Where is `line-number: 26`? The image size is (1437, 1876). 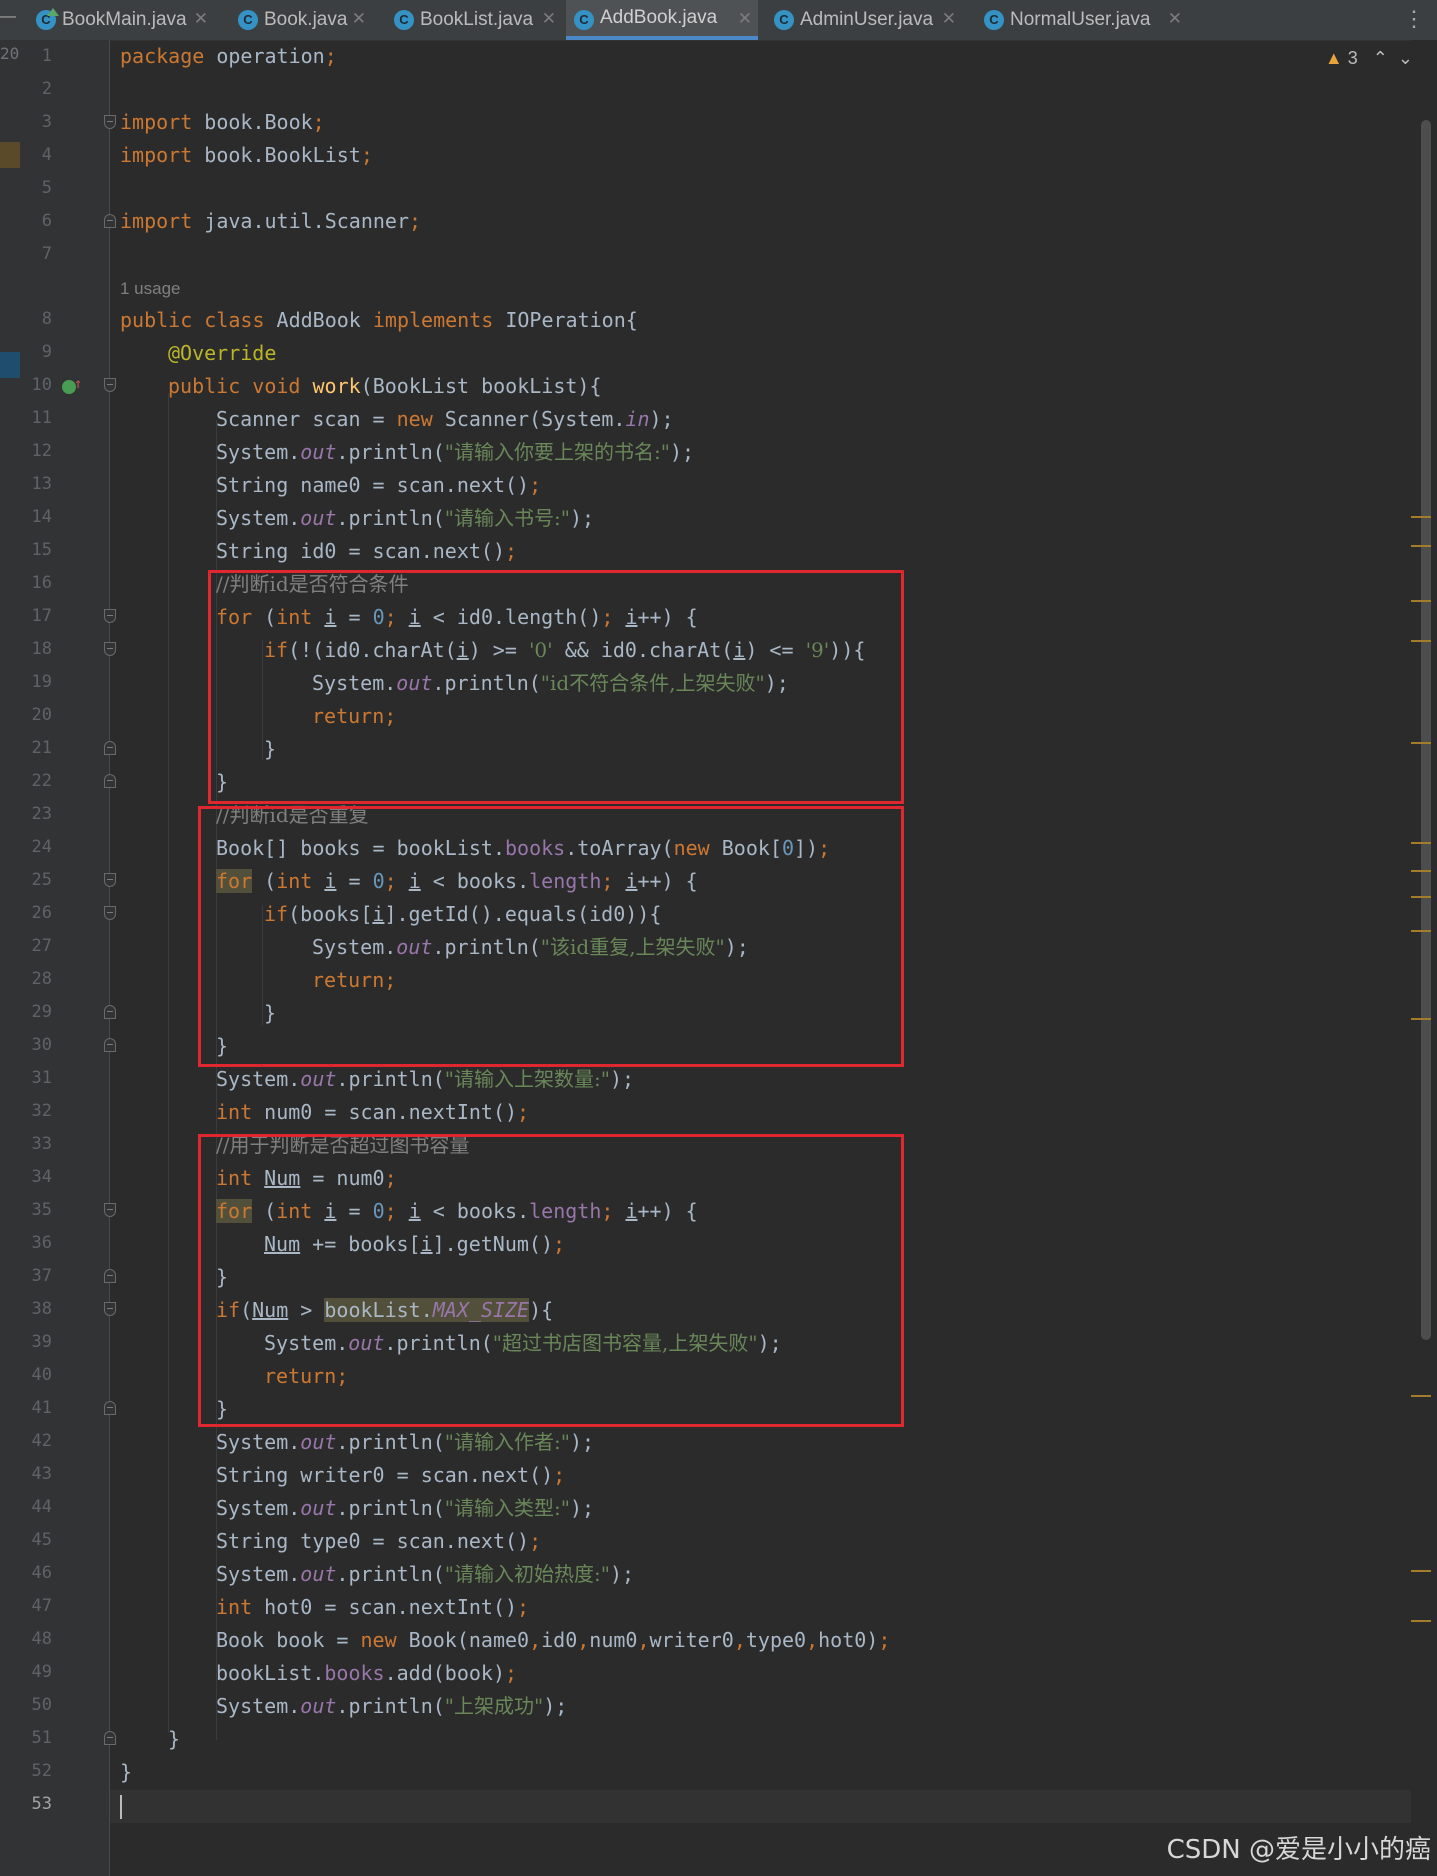 line-number: 26 is located at coordinates (36, 913).